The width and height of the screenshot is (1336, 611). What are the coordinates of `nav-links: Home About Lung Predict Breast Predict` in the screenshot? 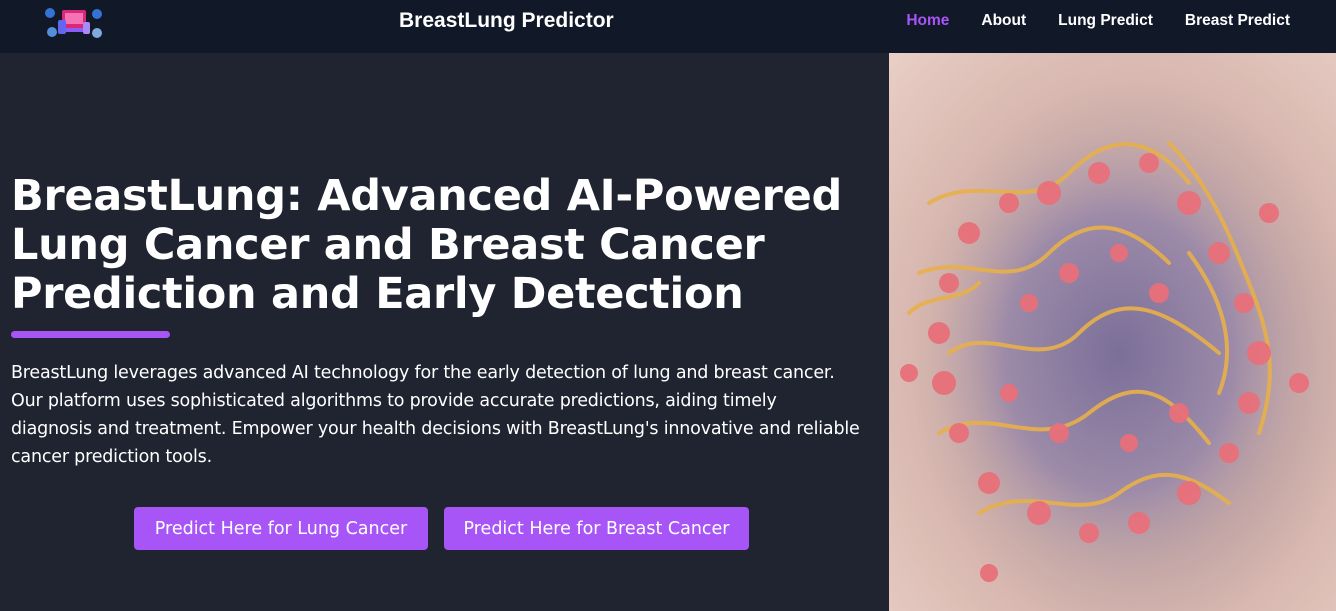 It's located at (1098, 21).